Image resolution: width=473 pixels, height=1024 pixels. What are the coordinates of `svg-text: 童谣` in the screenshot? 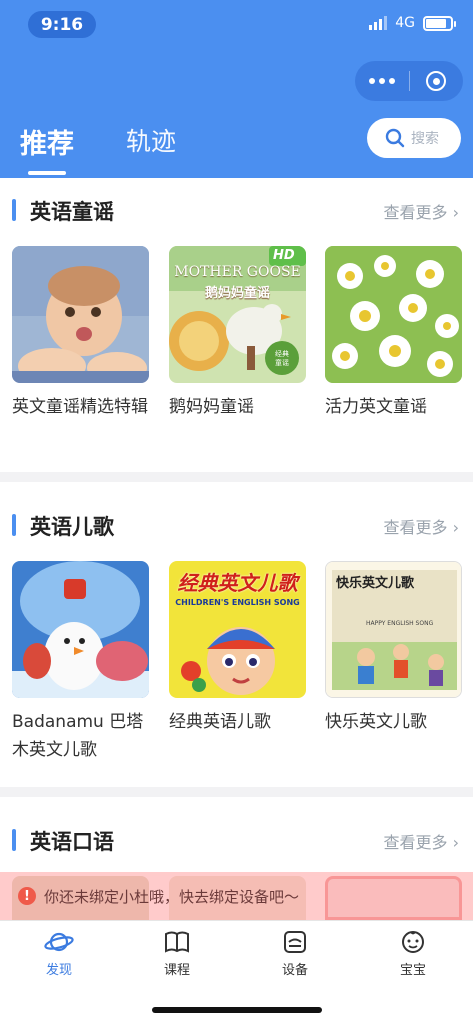 It's located at (282, 362).